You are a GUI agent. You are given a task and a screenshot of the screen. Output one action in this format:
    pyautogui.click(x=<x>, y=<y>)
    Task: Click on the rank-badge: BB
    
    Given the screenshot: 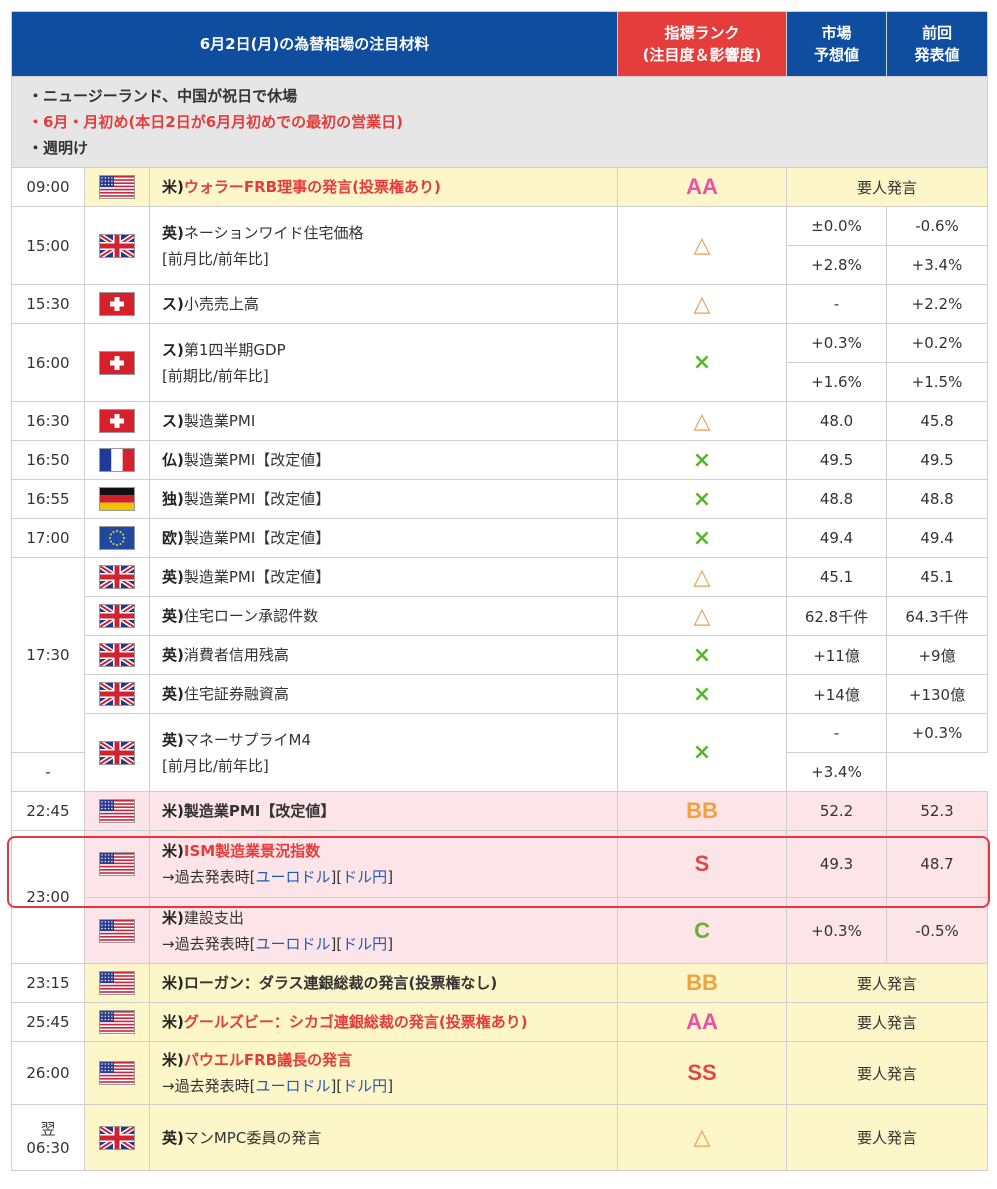 What is the action you would take?
    pyautogui.click(x=702, y=982)
    